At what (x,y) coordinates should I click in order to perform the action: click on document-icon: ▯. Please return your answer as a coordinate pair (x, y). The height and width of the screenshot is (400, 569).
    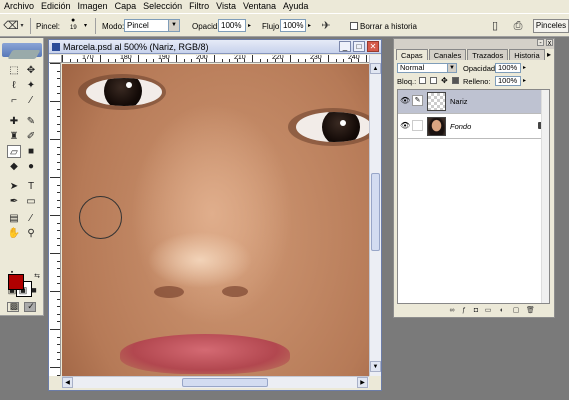
    Looking at the image, I should click on (495, 26).